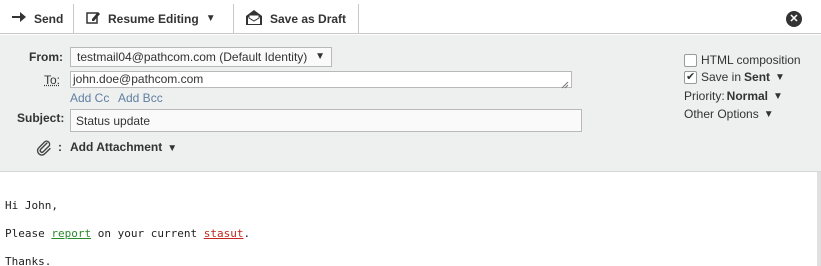 The width and height of the screenshot is (821, 266). What do you see at coordinates (113, 121) in the screenshot?
I see `subject-value: Status update` at bounding box center [113, 121].